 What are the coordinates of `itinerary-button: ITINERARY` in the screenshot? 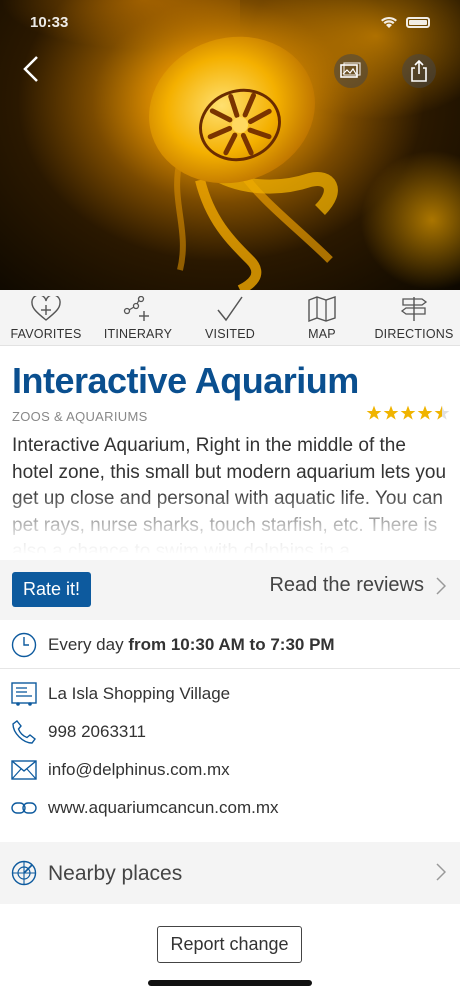 It's located at (138, 317).